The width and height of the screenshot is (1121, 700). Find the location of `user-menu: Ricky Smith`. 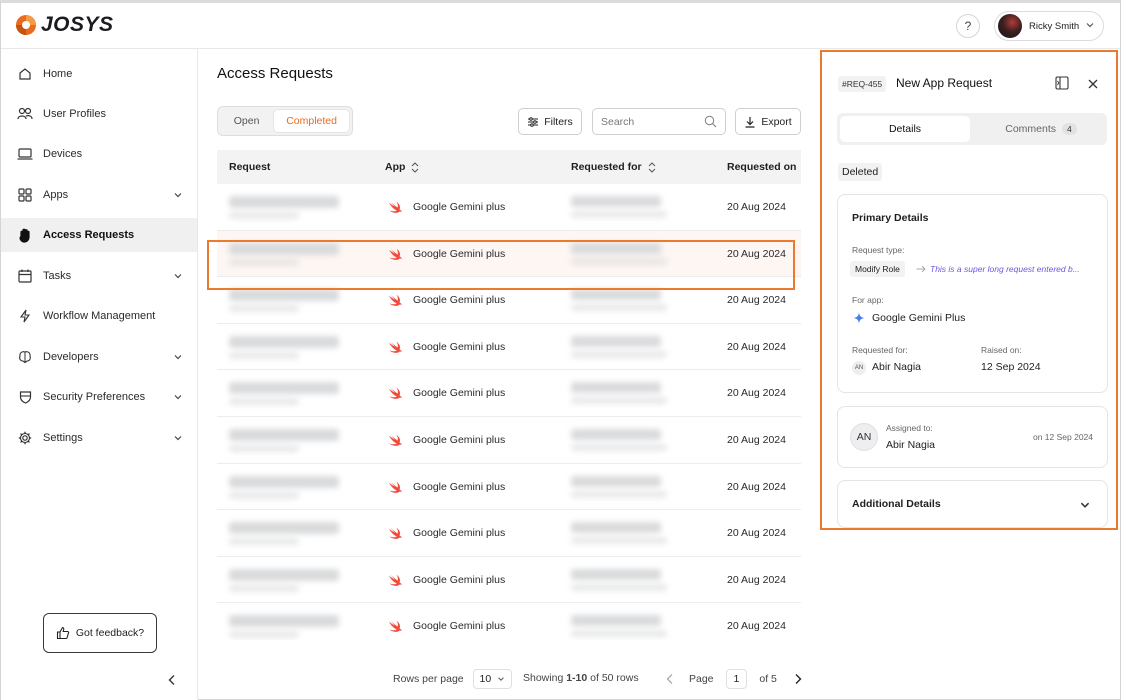

user-menu: Ricky Smith is located at coordinates (1049, 26).